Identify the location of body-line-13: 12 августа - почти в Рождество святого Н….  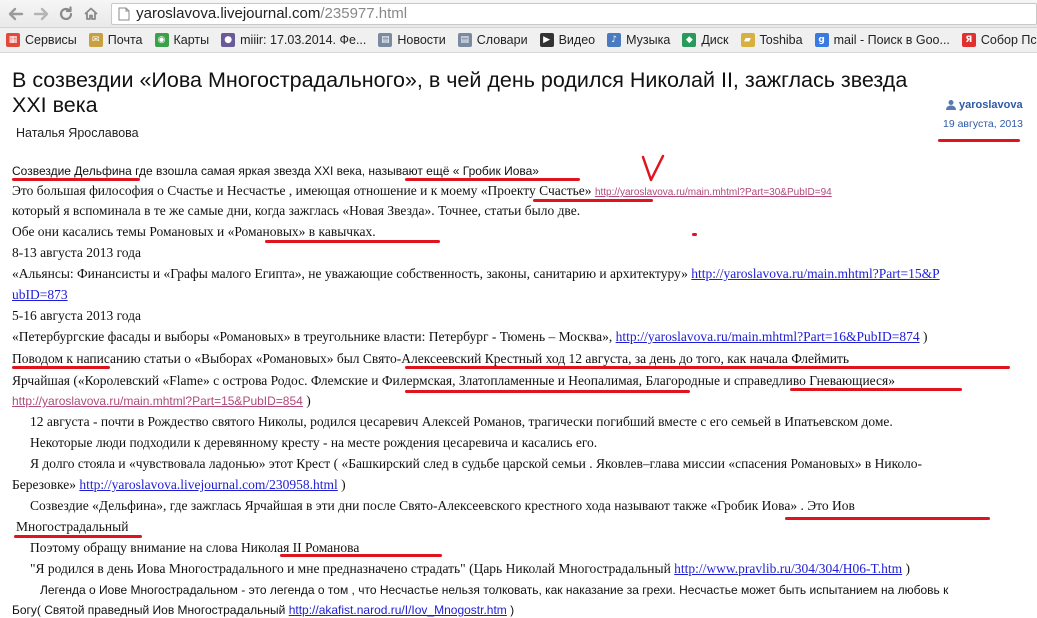
(461, 421).